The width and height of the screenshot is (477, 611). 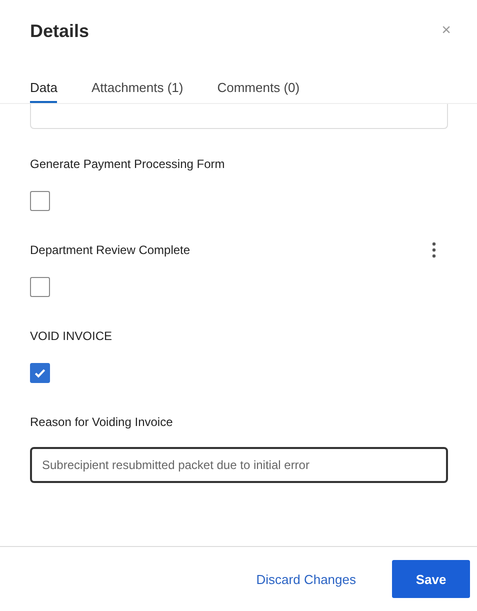 I want to click on field-label: Generate Payment Processing Form, so click(x=127, y=164).